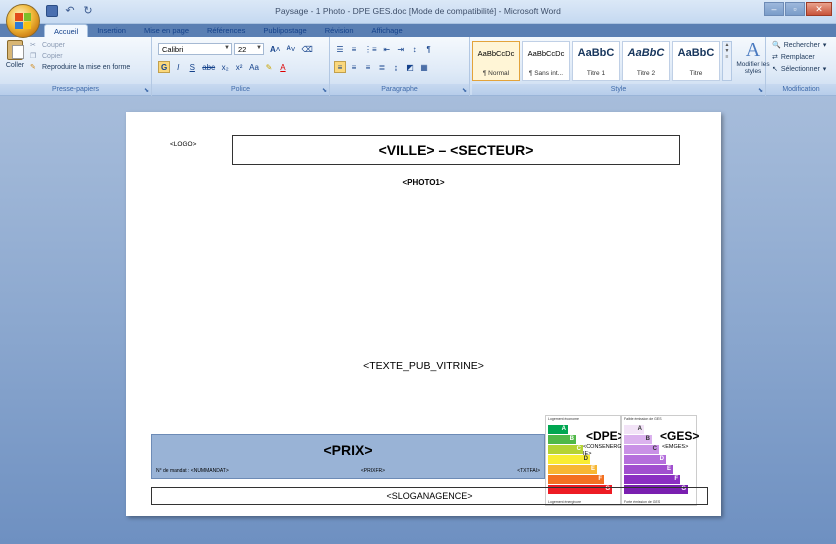  What do you see at coordinates (339, 31) in the screenshot?
I see `tab-revision: Révision` at bounding box center [339, 31].